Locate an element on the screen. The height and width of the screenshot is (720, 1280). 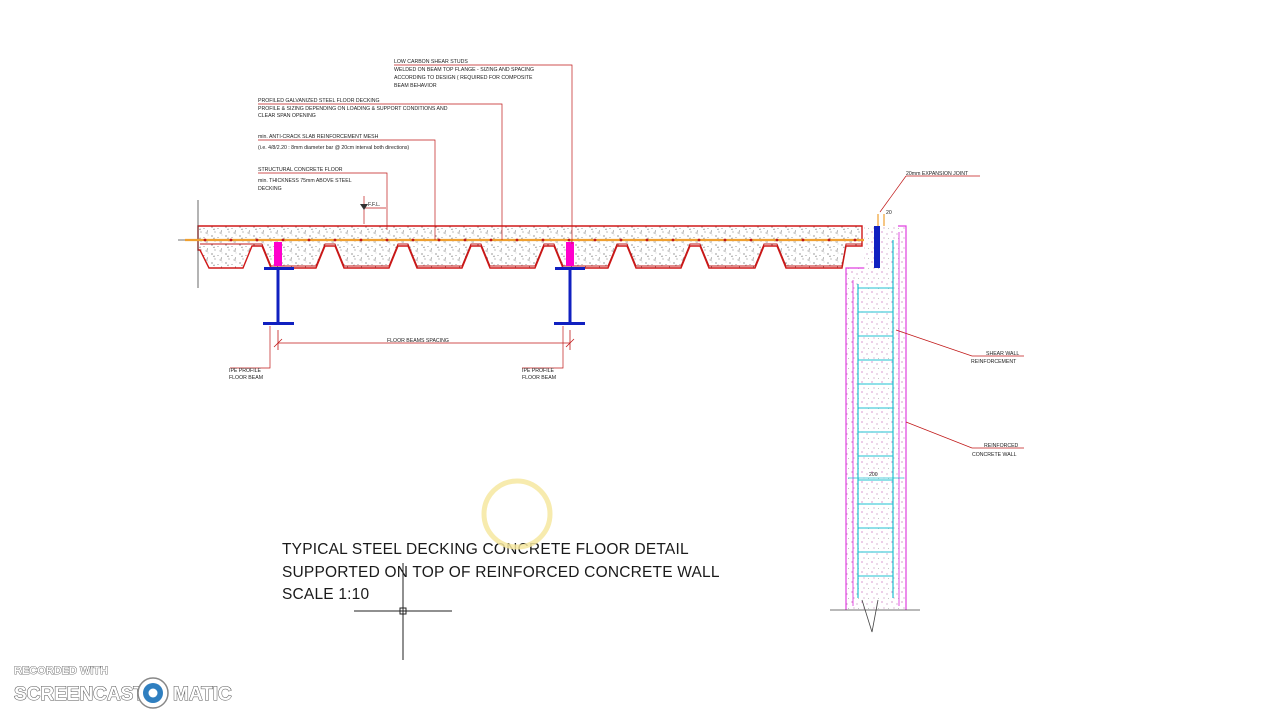
wall-dim-label: 200 is located at coordinates (873, 475).